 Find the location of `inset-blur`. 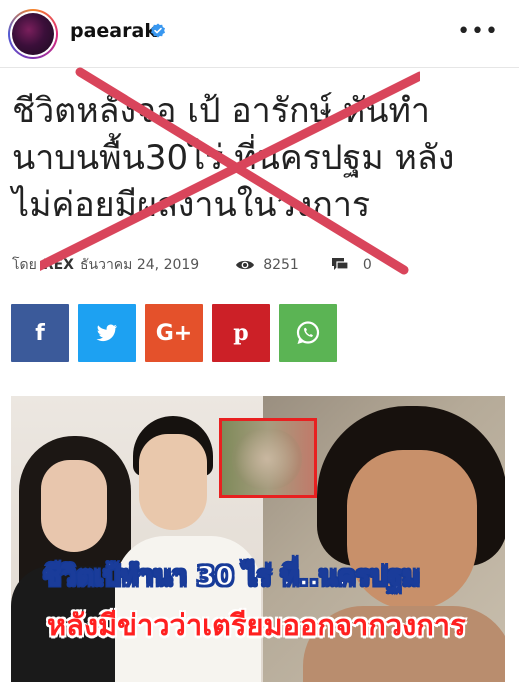

inset-blur is located at coordinates (267, 459).